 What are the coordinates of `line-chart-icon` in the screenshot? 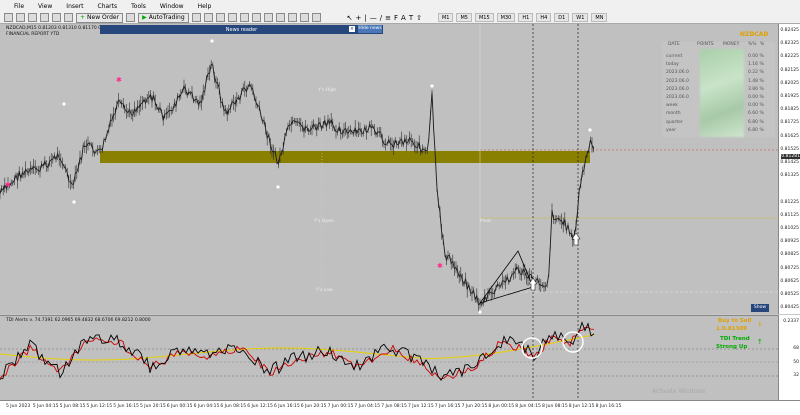 It's located at (220, 17).